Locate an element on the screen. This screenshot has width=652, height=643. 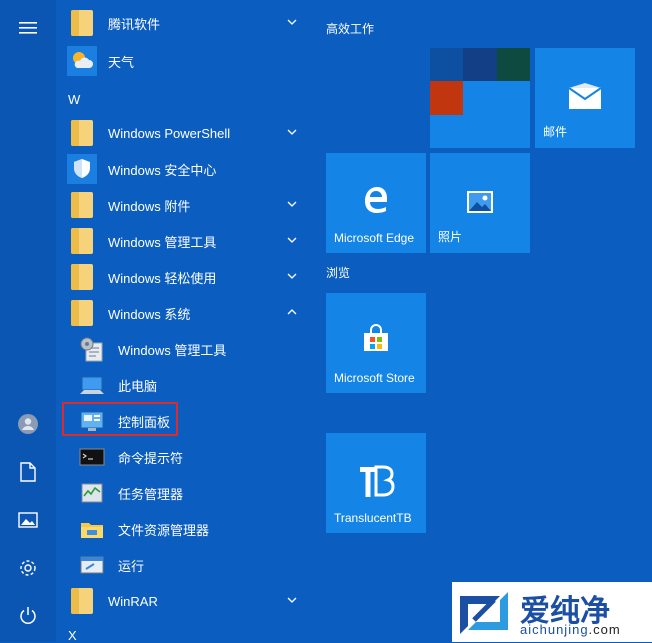
app-label: 命令提示符 is located at coordinates (151, 458).